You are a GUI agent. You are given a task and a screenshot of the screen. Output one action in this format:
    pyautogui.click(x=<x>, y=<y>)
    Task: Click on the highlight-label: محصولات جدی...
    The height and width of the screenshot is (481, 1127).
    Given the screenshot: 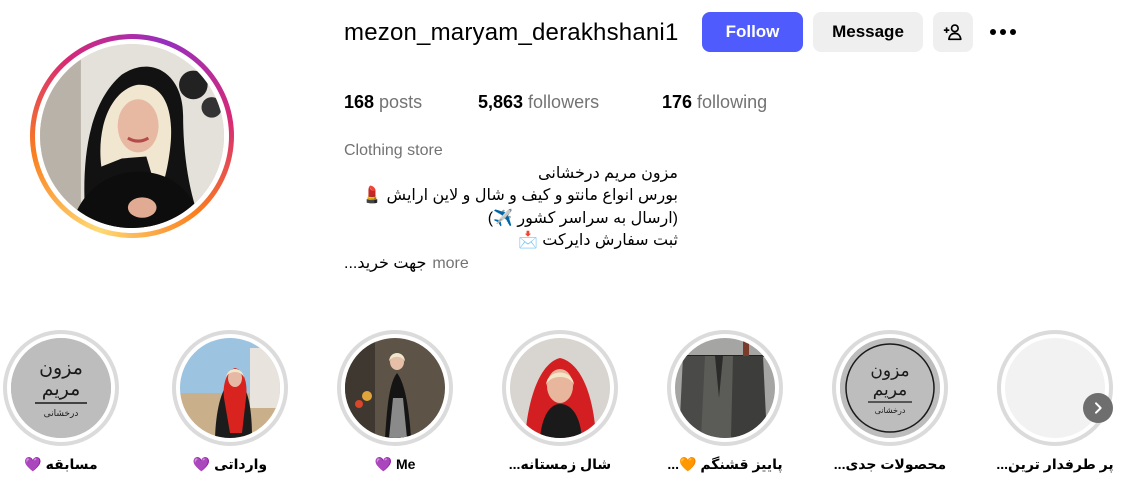 What is the action you would take?
    pyautogui.click(x=890, y=464)
    